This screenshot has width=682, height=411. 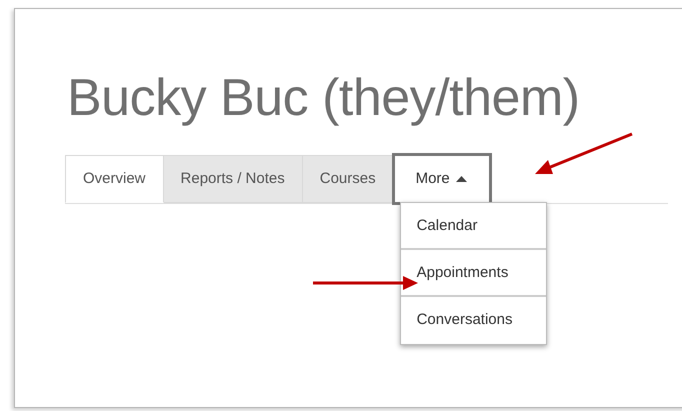 What do you see at coordinates (233, 179) in the screenshot?
I see `tab: Reports / Notes` at bounding box center [233, 179].